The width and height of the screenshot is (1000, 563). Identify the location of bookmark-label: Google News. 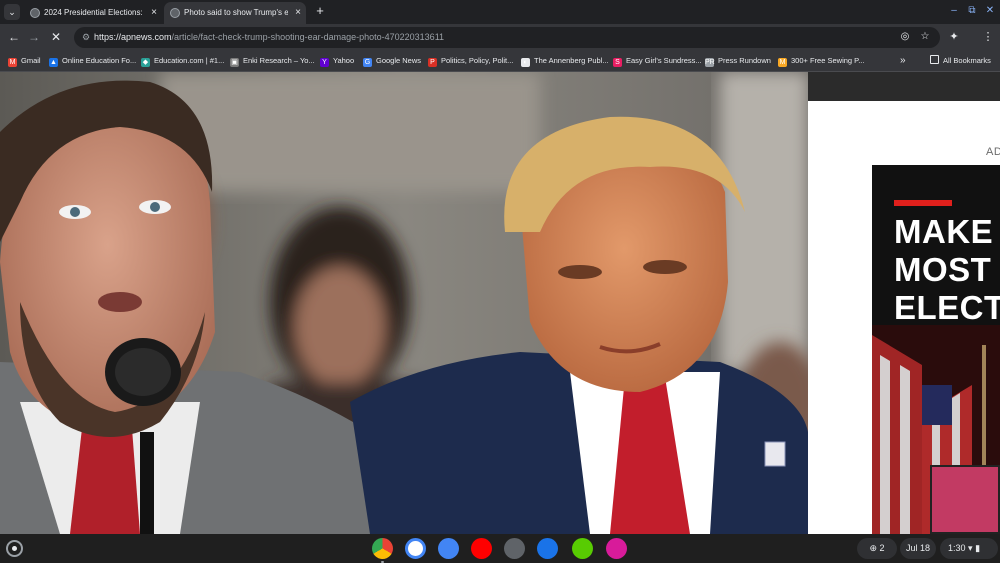
(399, 60).